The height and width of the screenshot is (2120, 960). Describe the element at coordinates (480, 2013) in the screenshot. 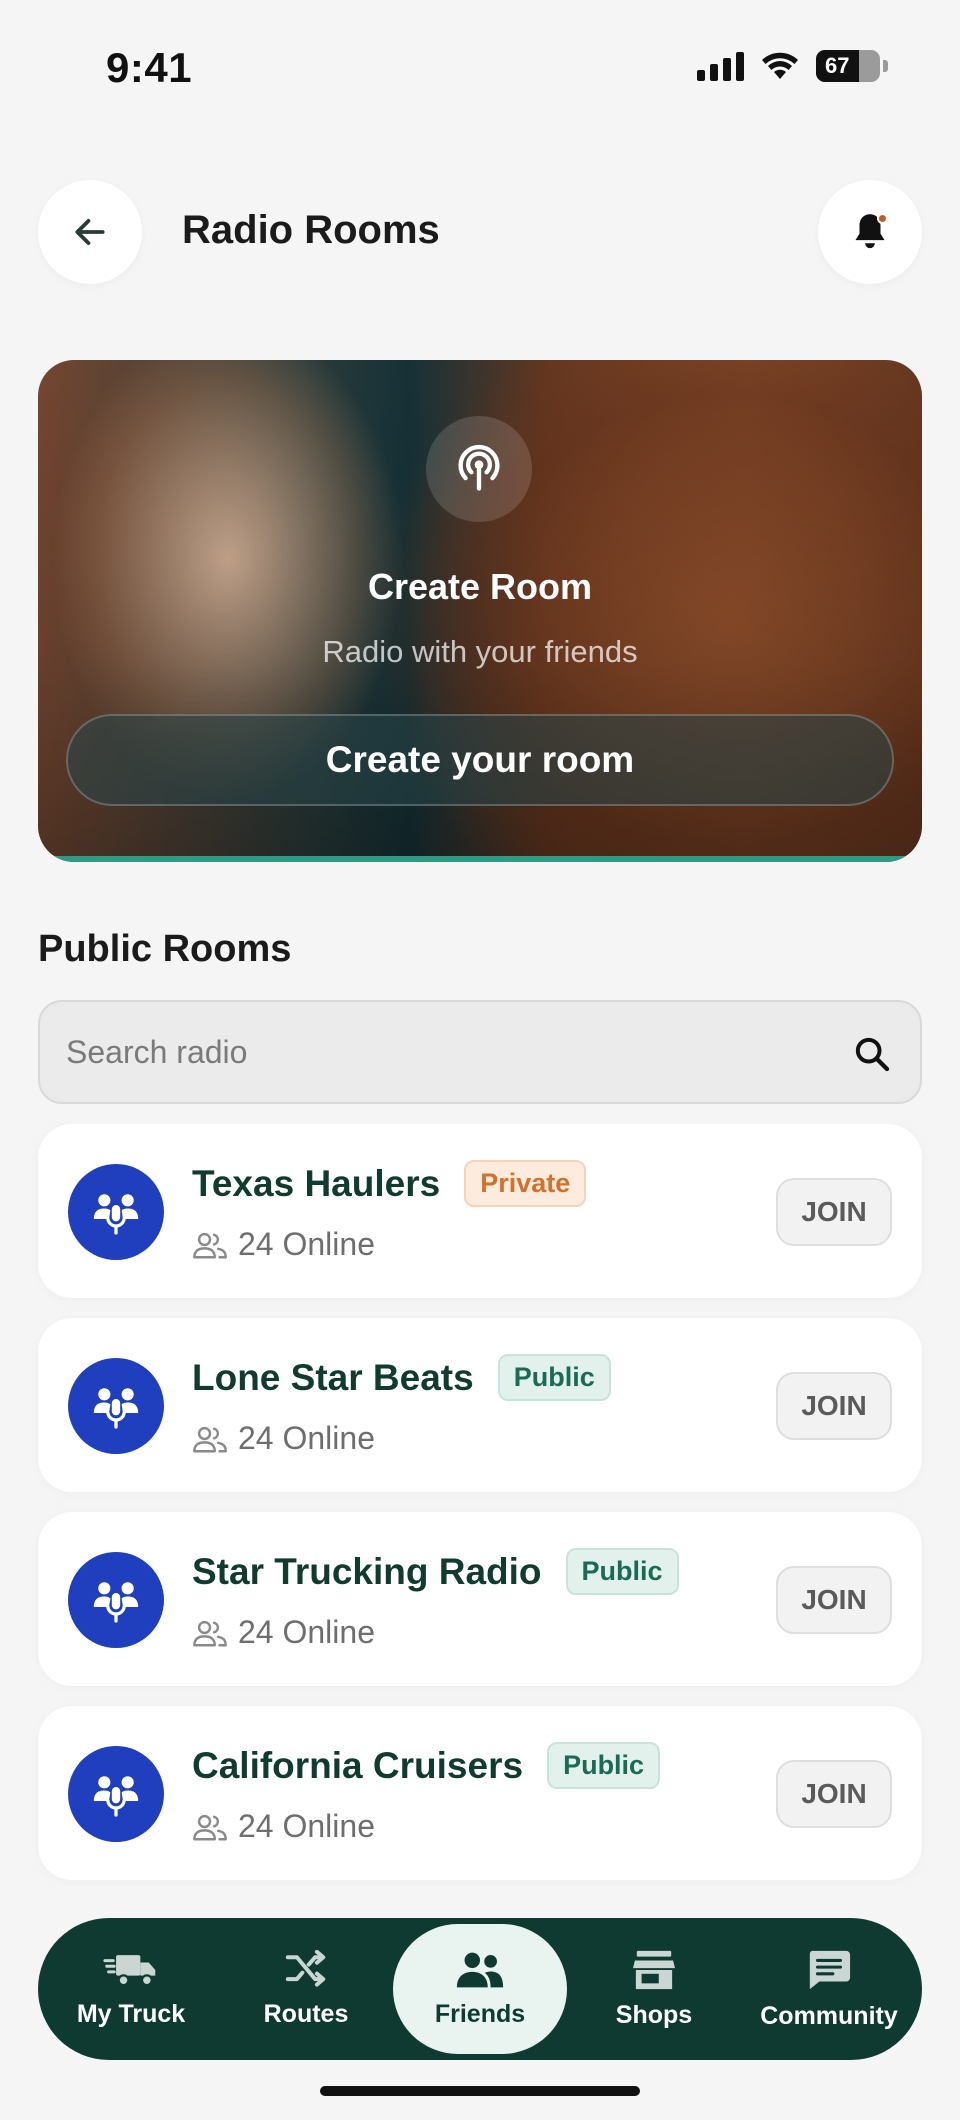

I see `nav-label: Friends` at that location.